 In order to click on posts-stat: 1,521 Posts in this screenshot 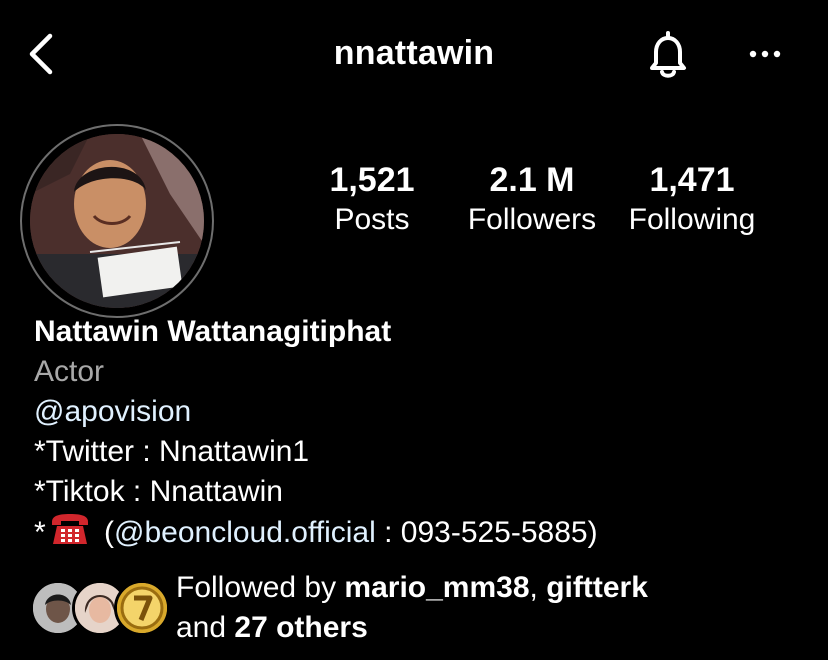, I will do `click(372, 200)`.